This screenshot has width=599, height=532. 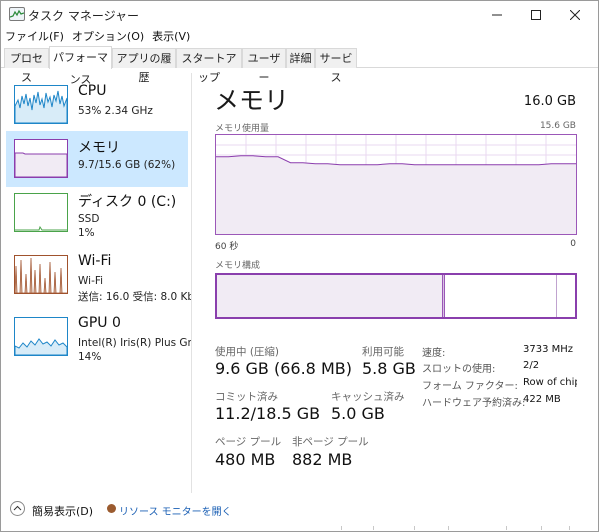 I want to click on chevron-up-icon, so click(x=17, y=508).